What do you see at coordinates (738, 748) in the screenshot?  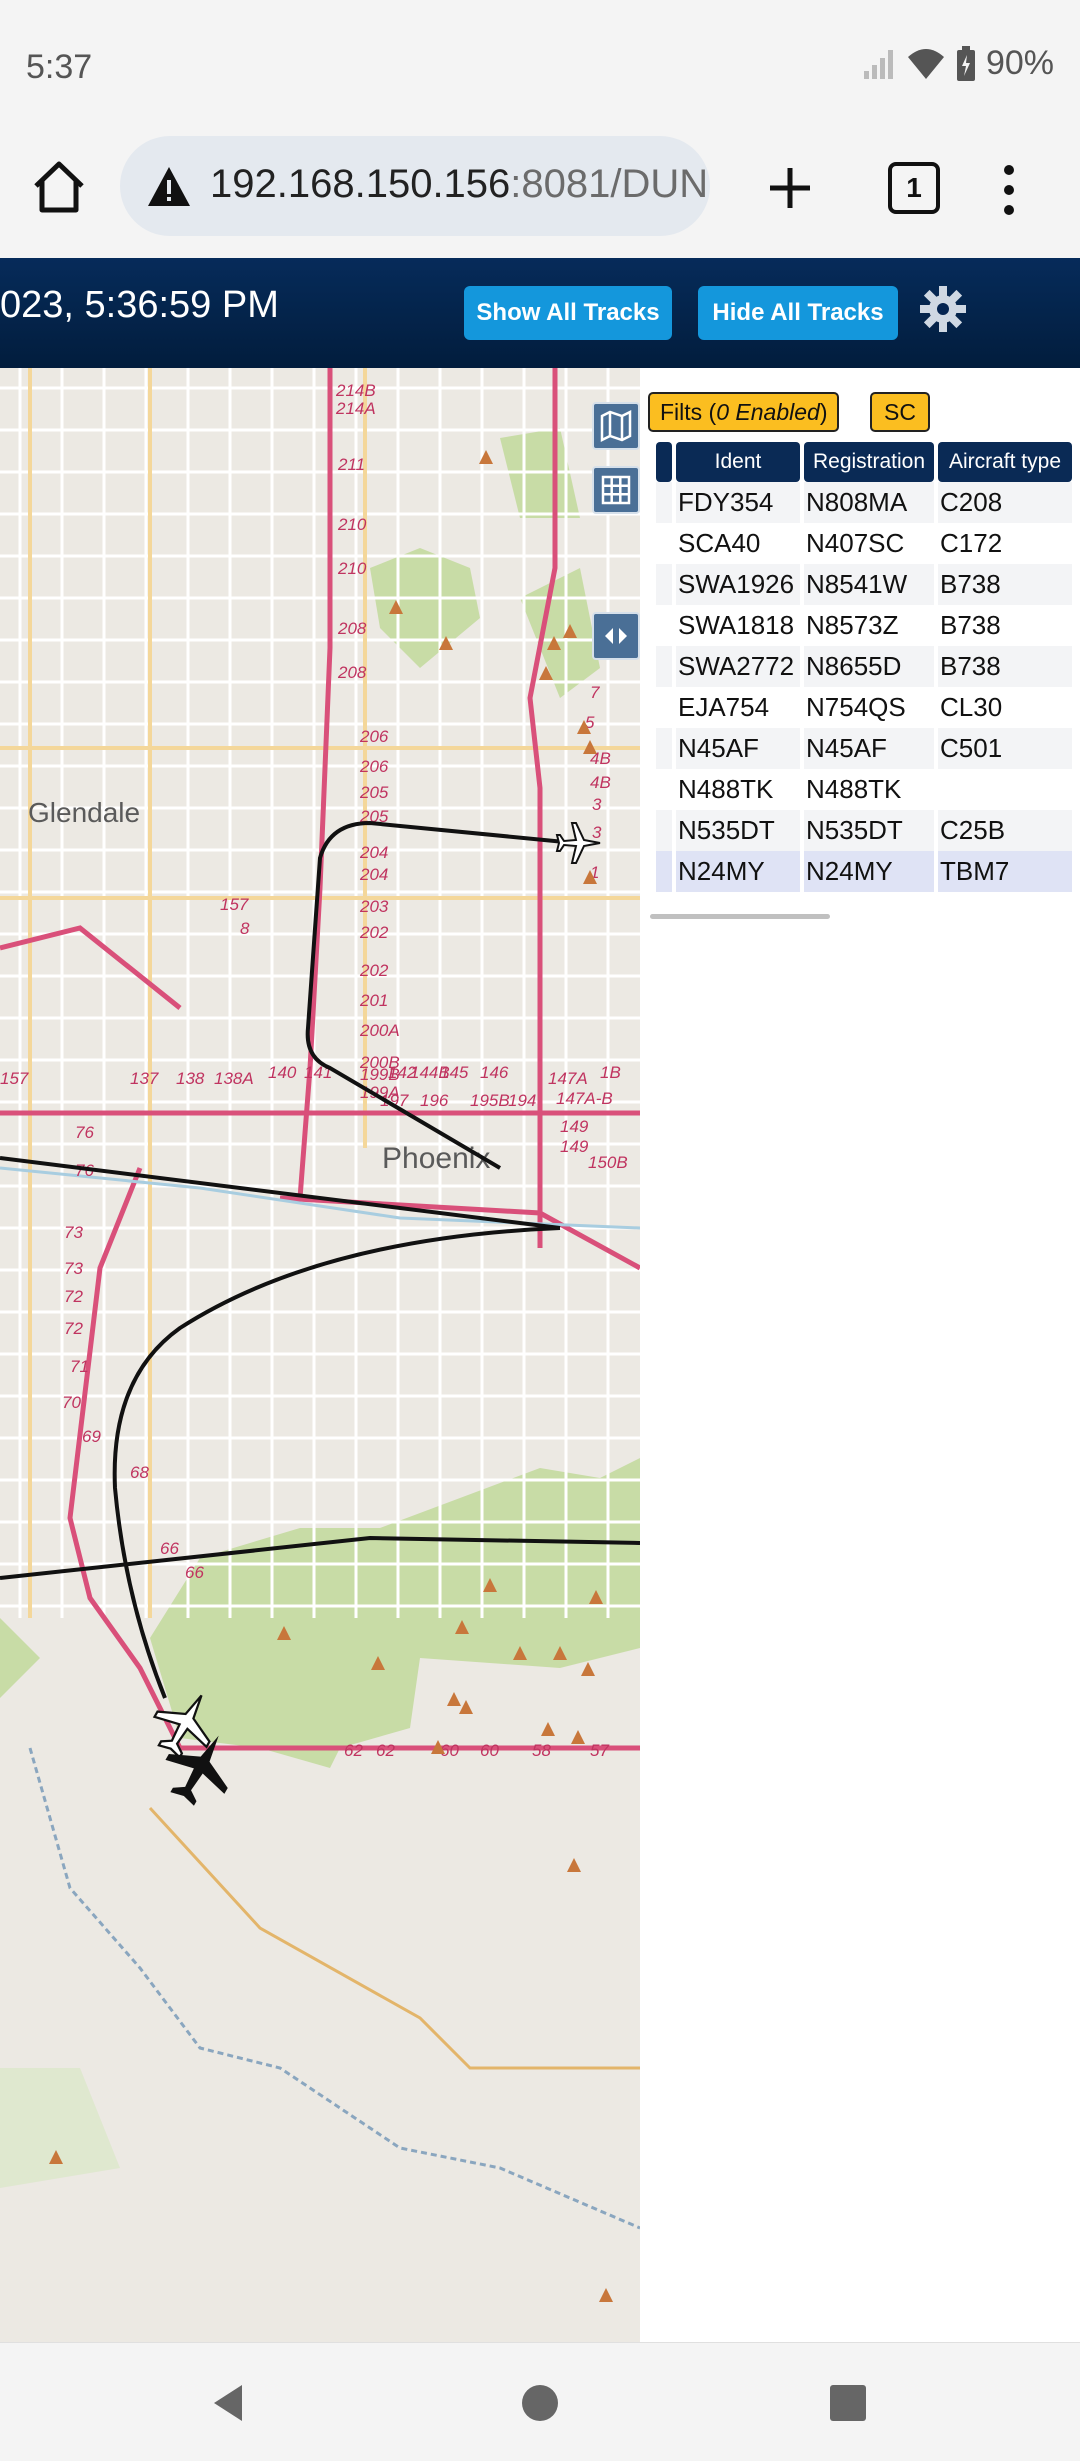 I see `ident-cell: N45AF` at bounding box center [738, 748].